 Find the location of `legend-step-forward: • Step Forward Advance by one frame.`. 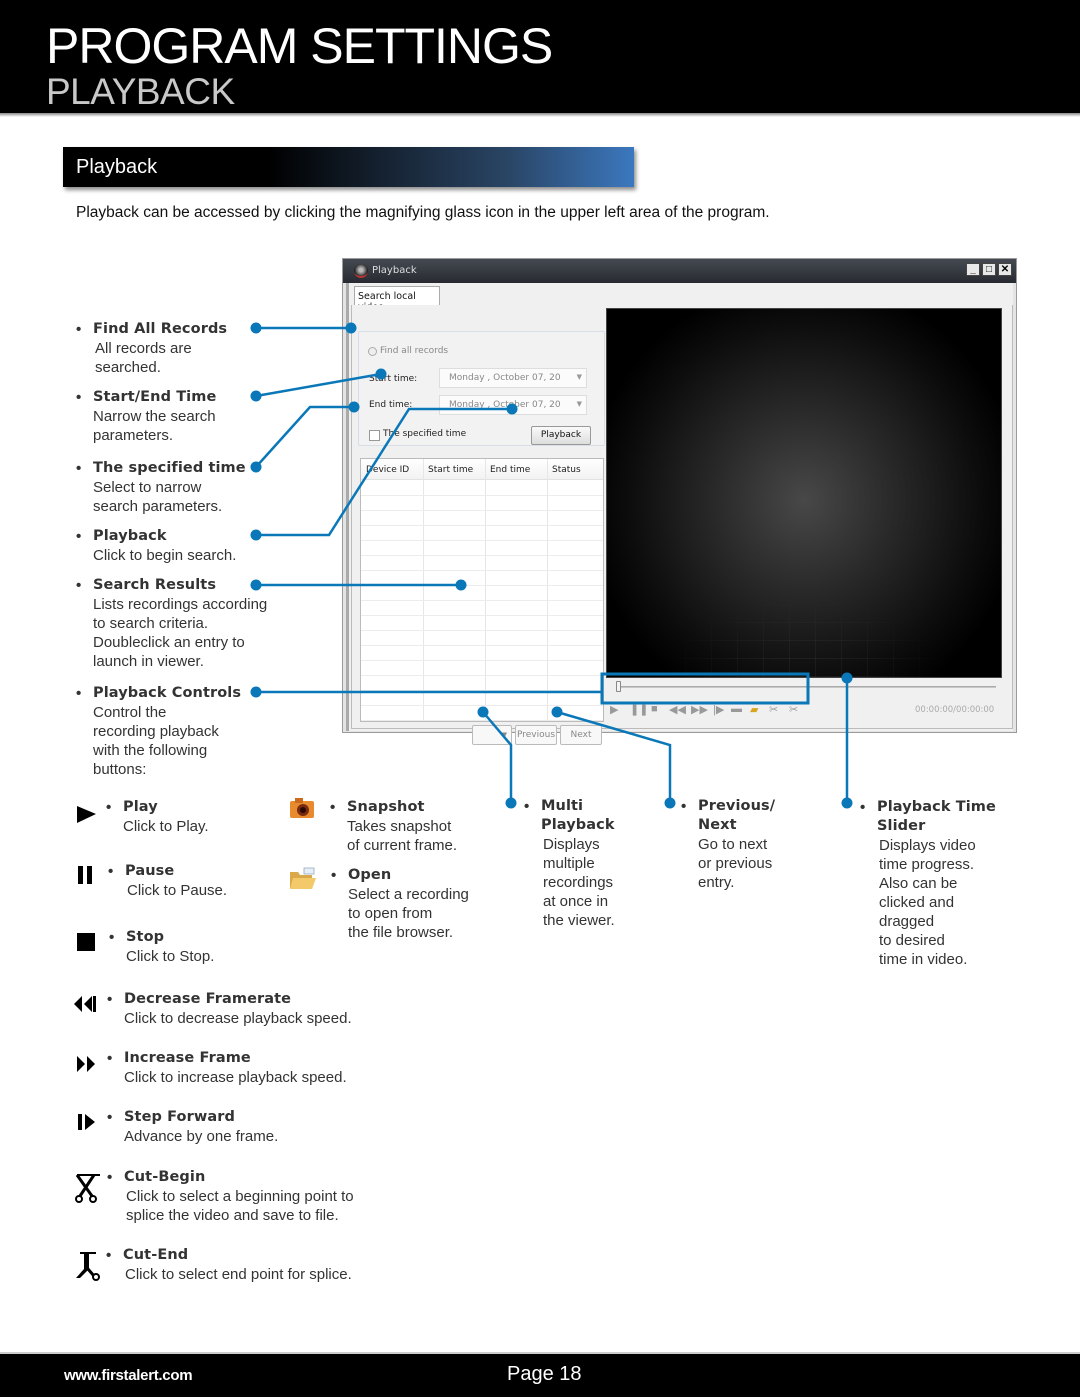

legend-step-forward: • Step Forward Advance by one frame. is located at coordinates (193, 1127).